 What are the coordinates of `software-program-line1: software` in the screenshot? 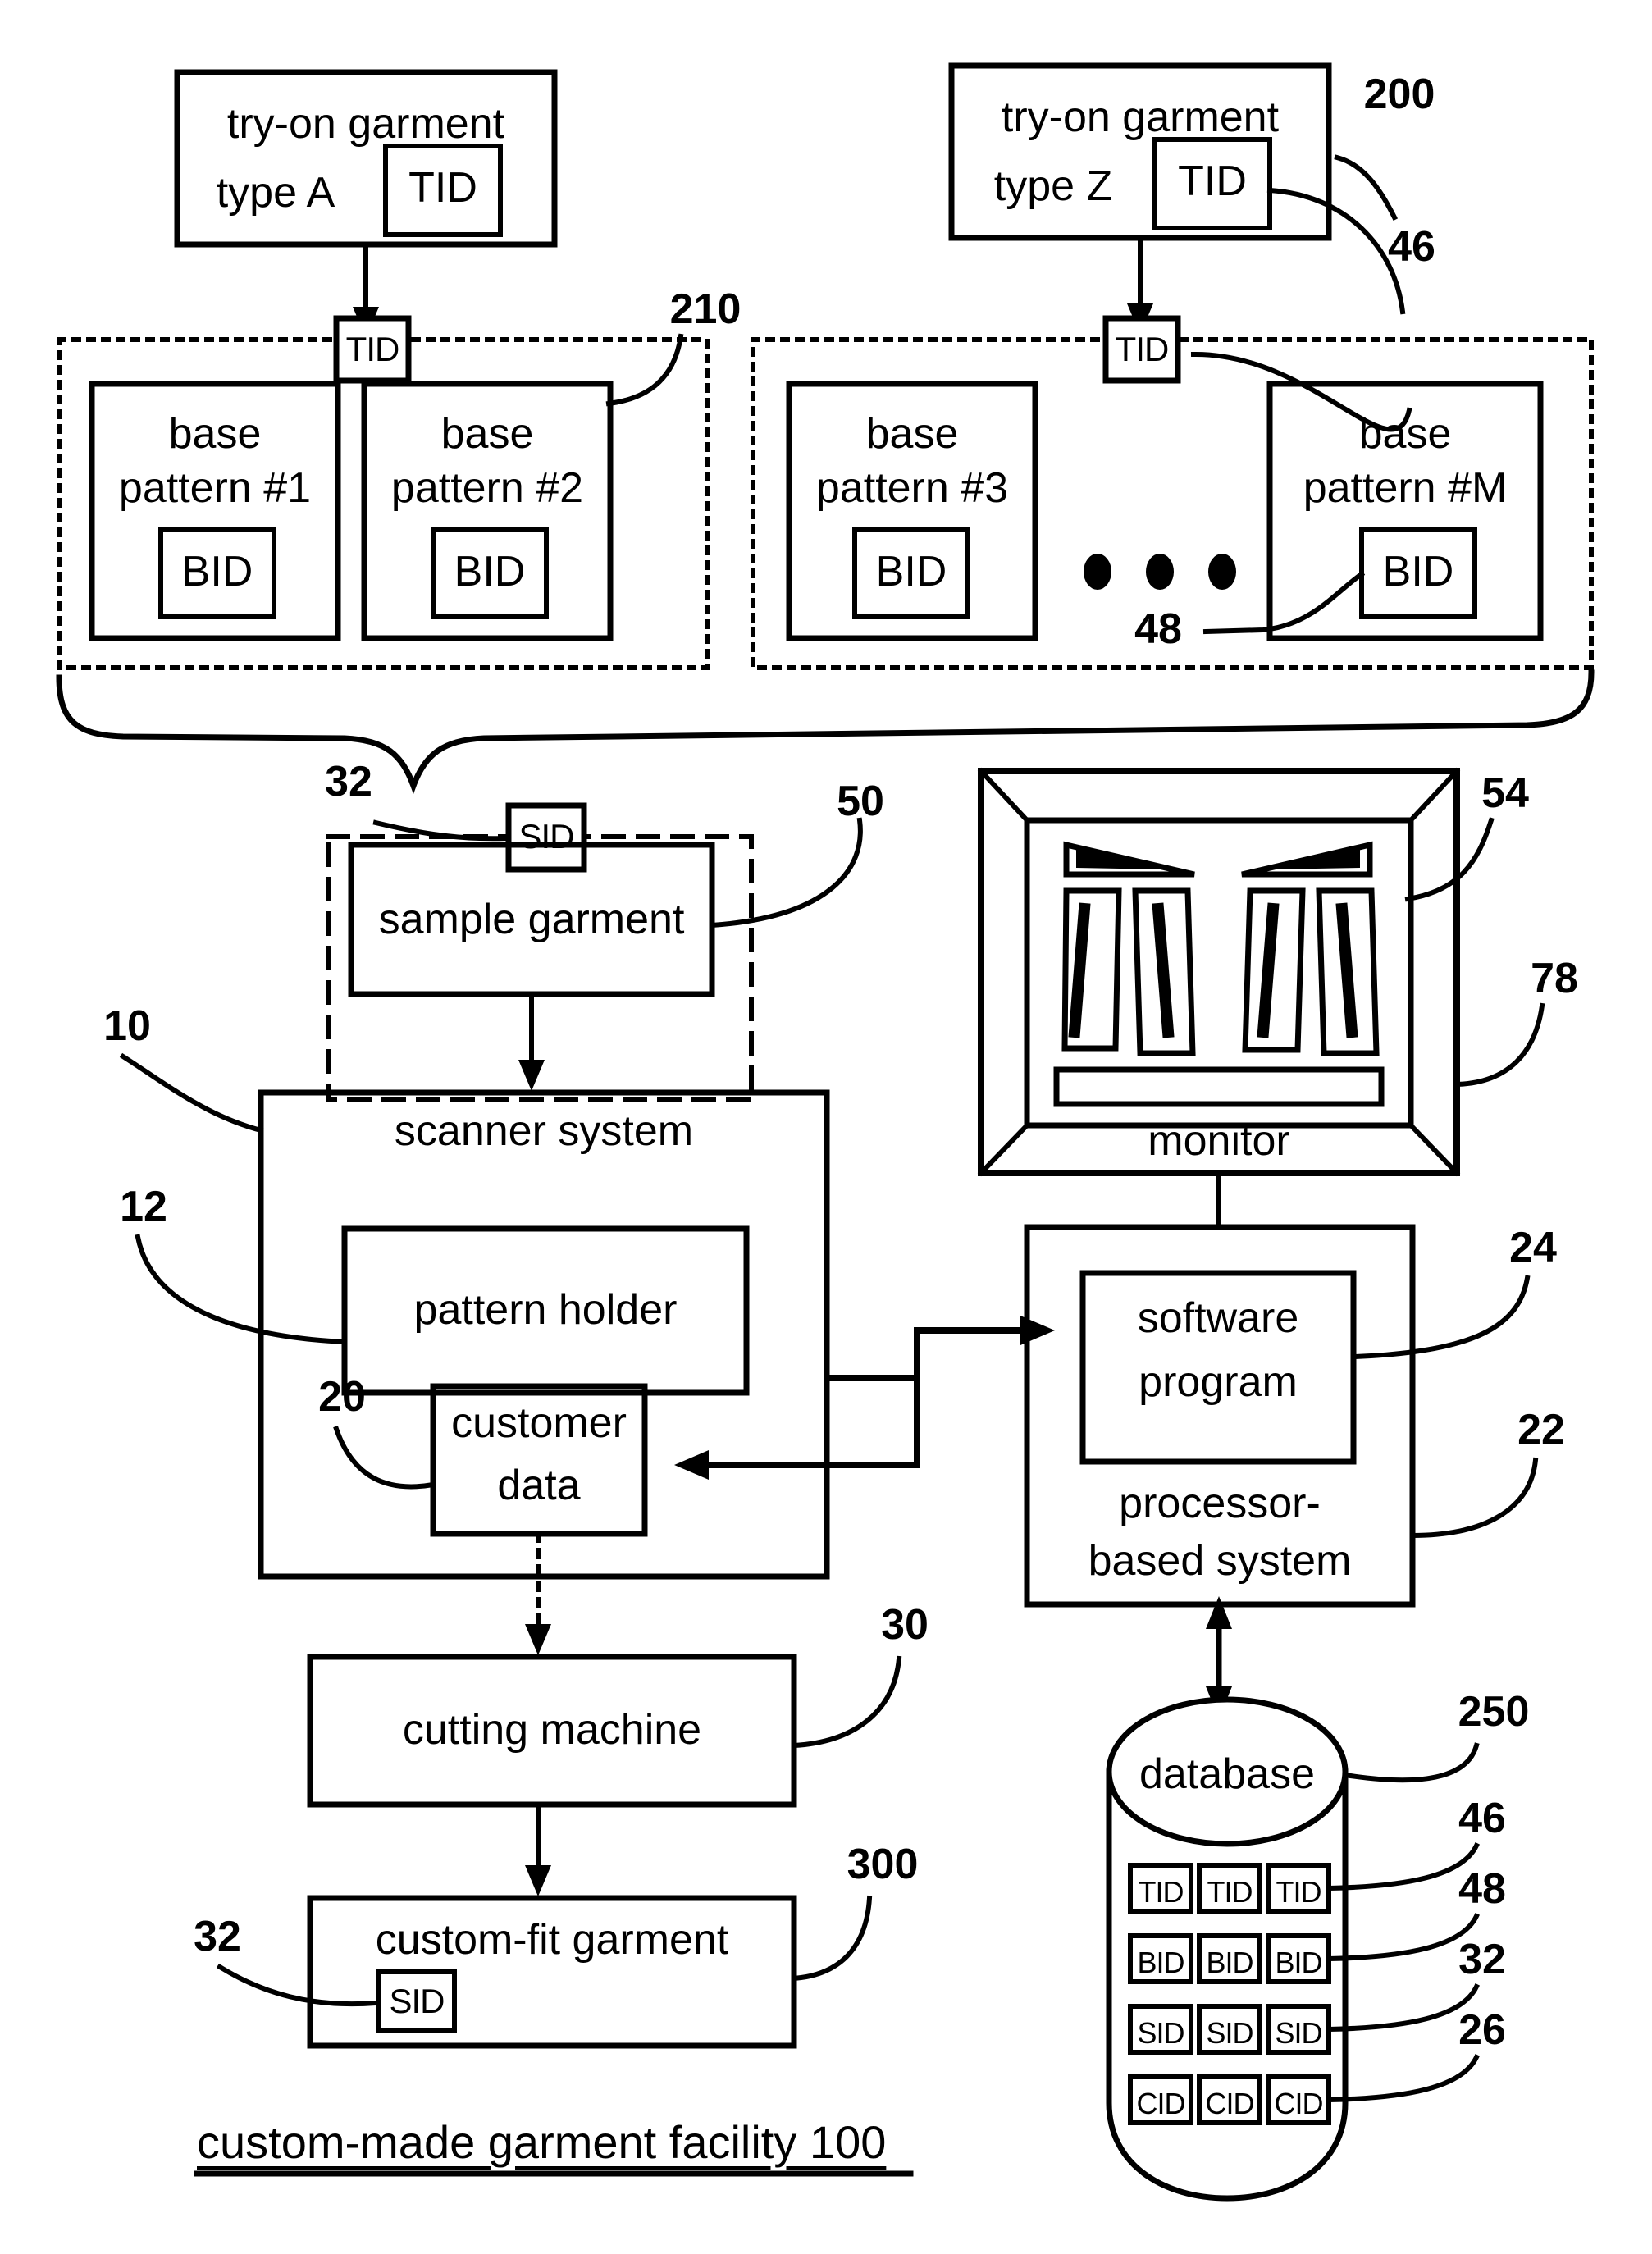 It's located at (1218, 1318).